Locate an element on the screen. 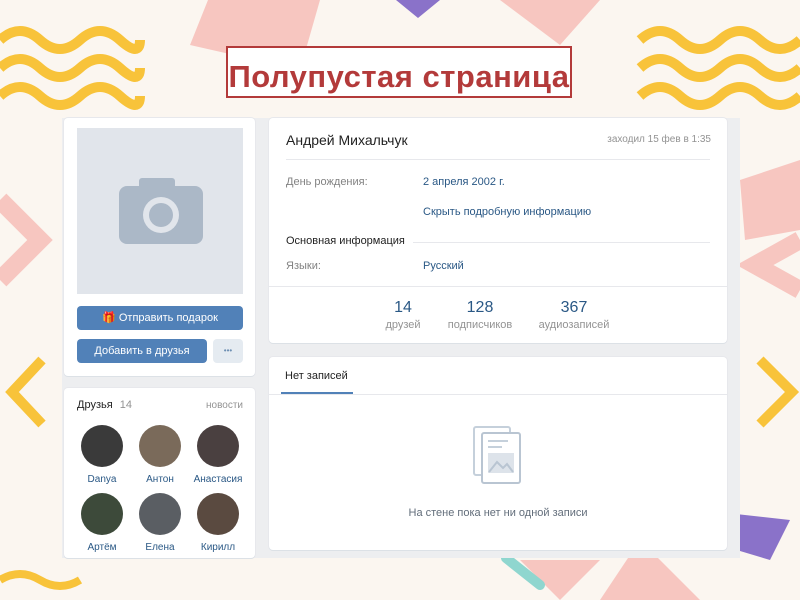 Image resolution: width=800 pixels, height=600 pixels. friend-item: Елена is located at coordinates (160, 523).